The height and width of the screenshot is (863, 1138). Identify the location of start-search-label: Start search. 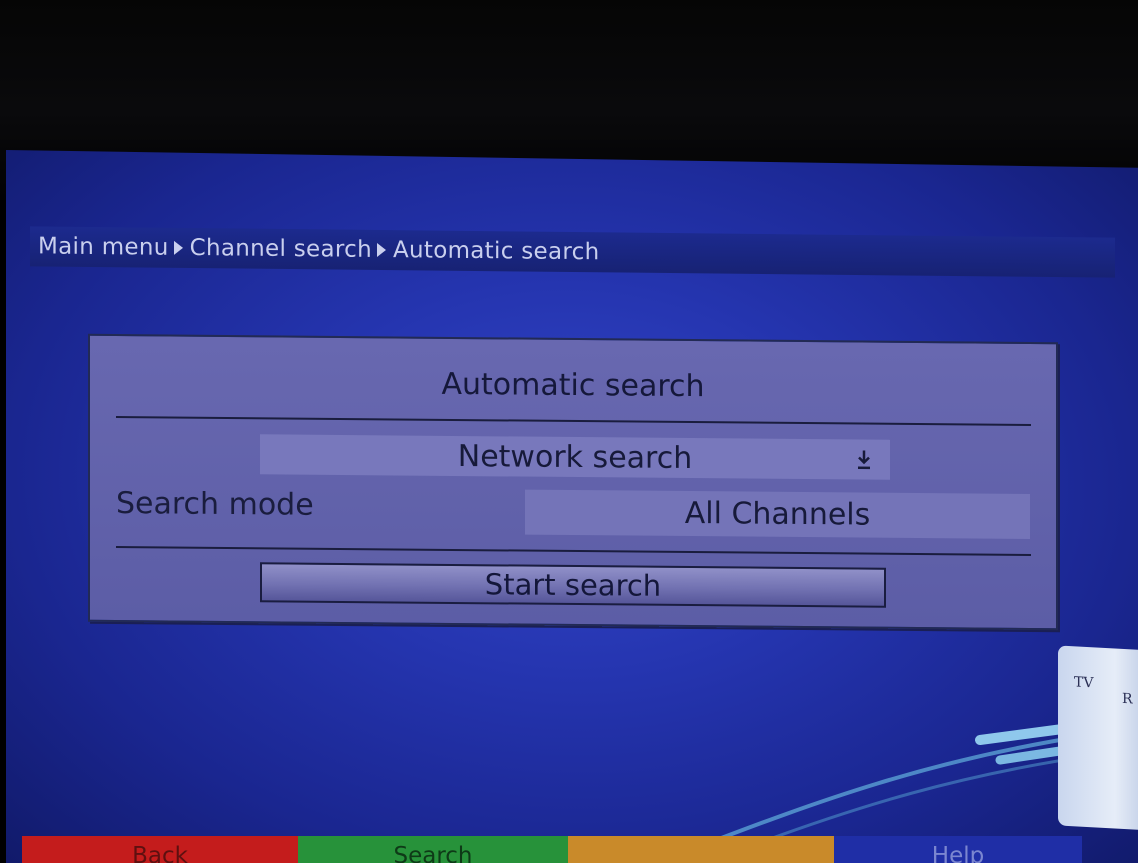
(573, 585).